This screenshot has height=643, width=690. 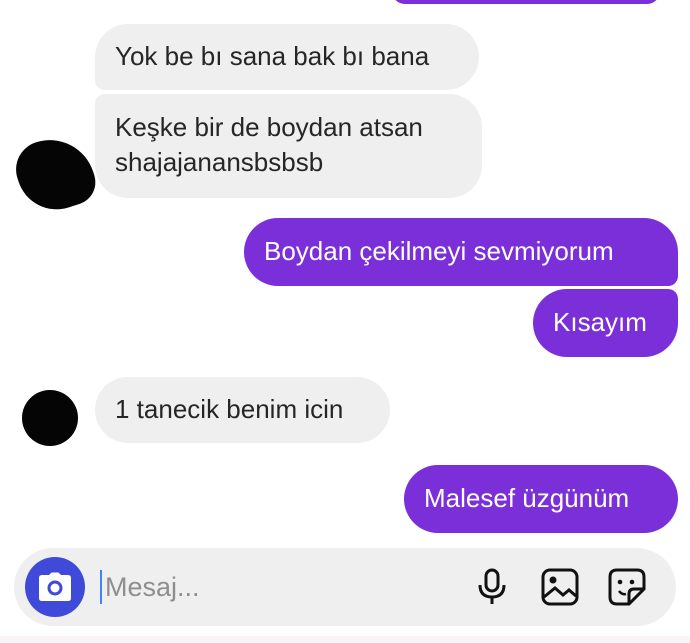 I want to click on outgoing-message: Kısayım, so click(x=605, y=323).